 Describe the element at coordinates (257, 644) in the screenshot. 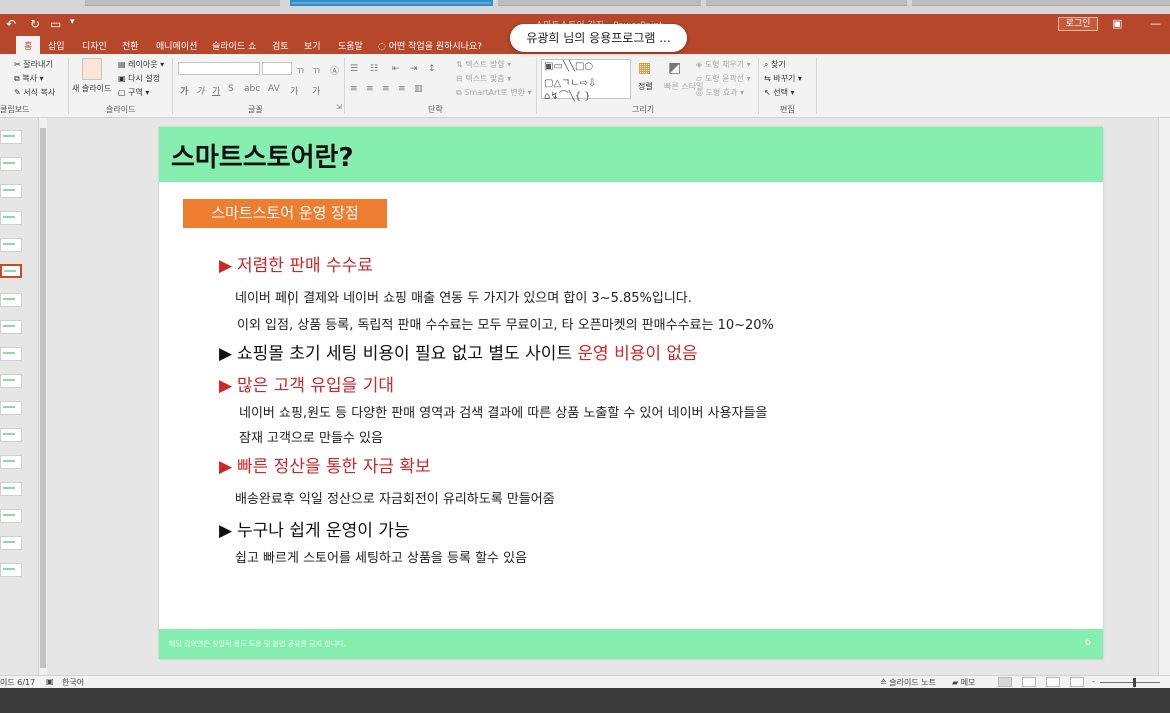

I see `footer-note: 해당 강의안은 상업적 용도 도용 및 불법 공유를 금지 합니다.` at that location.